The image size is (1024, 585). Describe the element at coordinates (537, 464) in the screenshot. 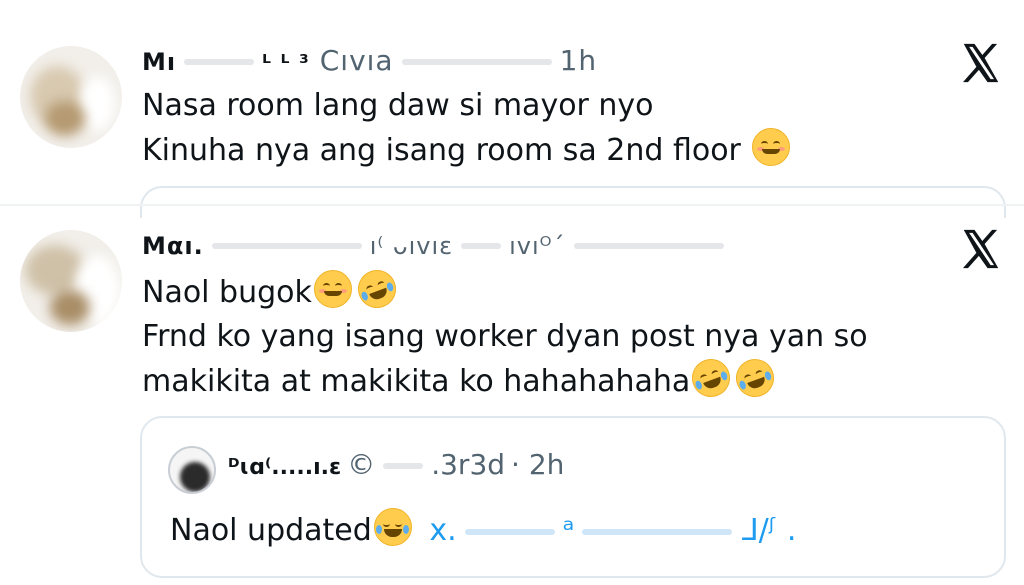

I see `quoted-time: · 2h` at that location.